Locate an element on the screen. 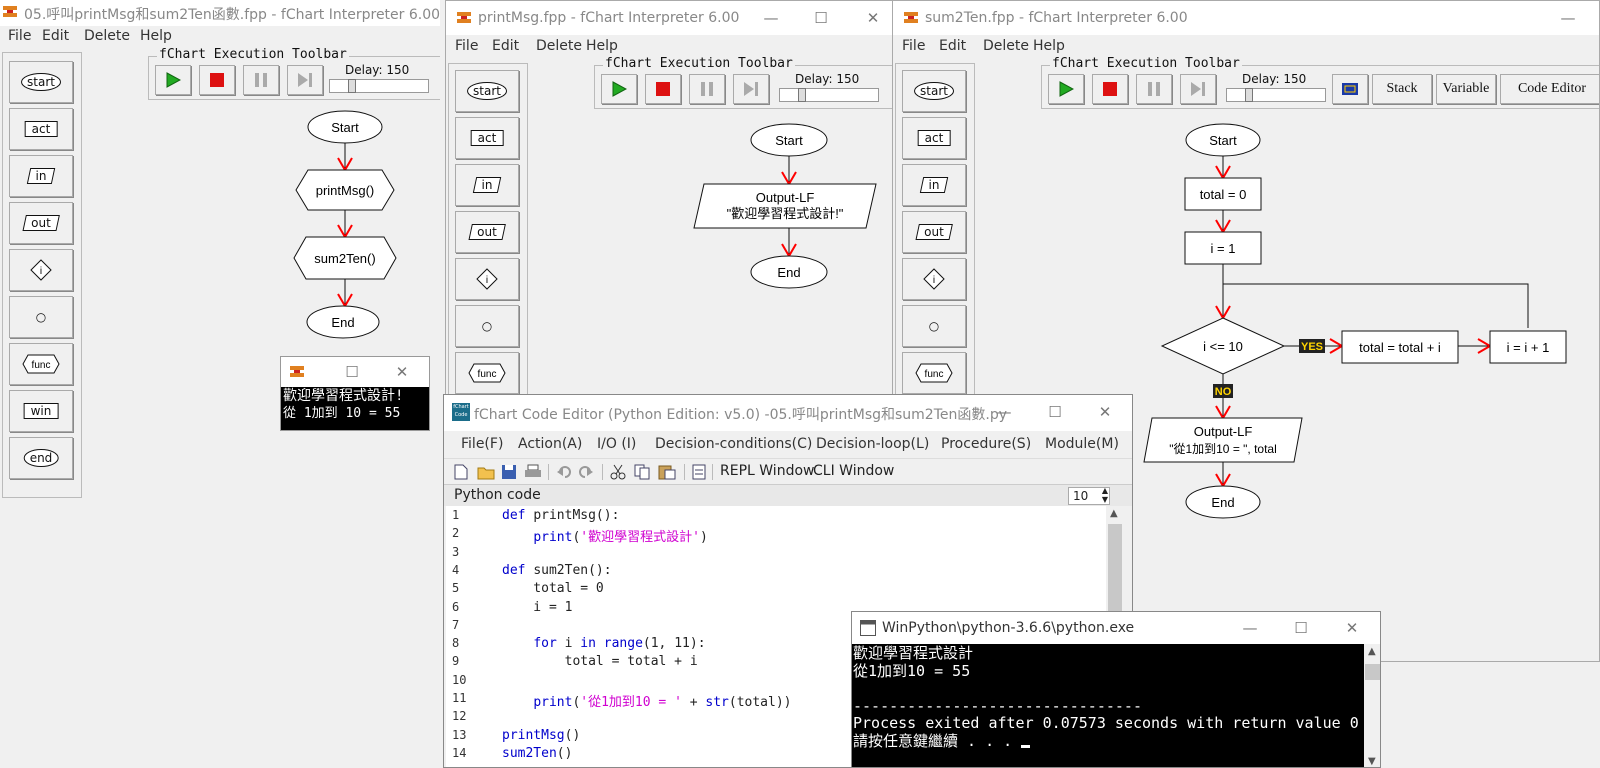 The height and width of the screenshot is (768, 1600). variable-button: Variable is located at coordinates (1466, 89).